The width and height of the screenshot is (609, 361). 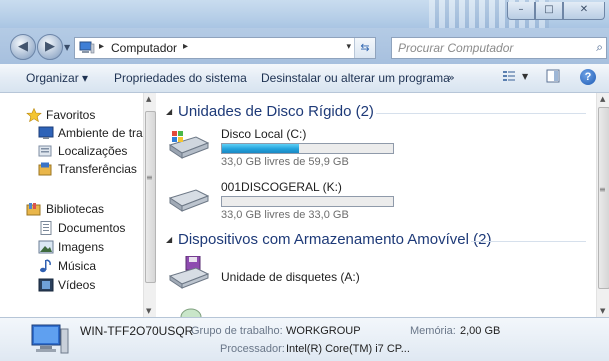 I want to click on search-box: Procurar Computador ⌕, so click(x=499, y=48).